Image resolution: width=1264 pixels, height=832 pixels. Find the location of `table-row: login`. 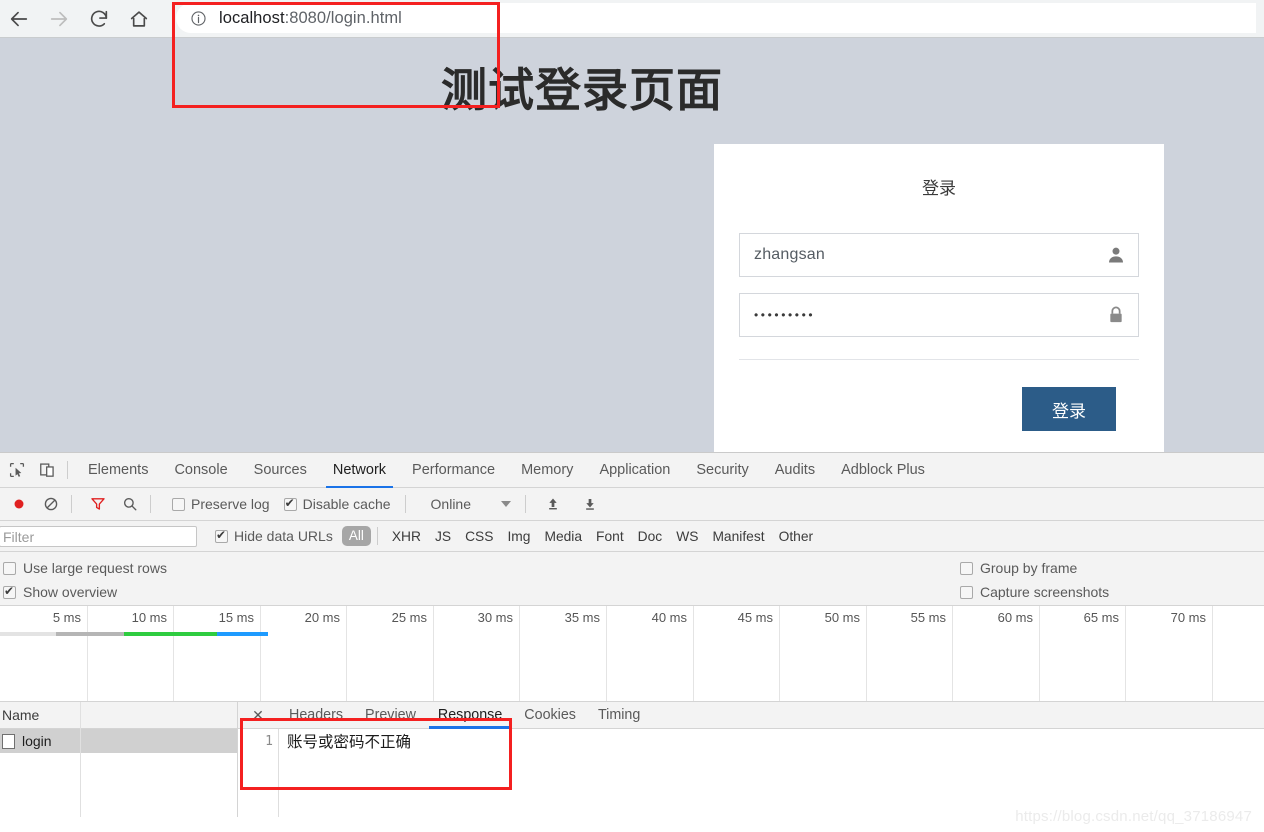

table-row: login is located at coordinates (118, 741).